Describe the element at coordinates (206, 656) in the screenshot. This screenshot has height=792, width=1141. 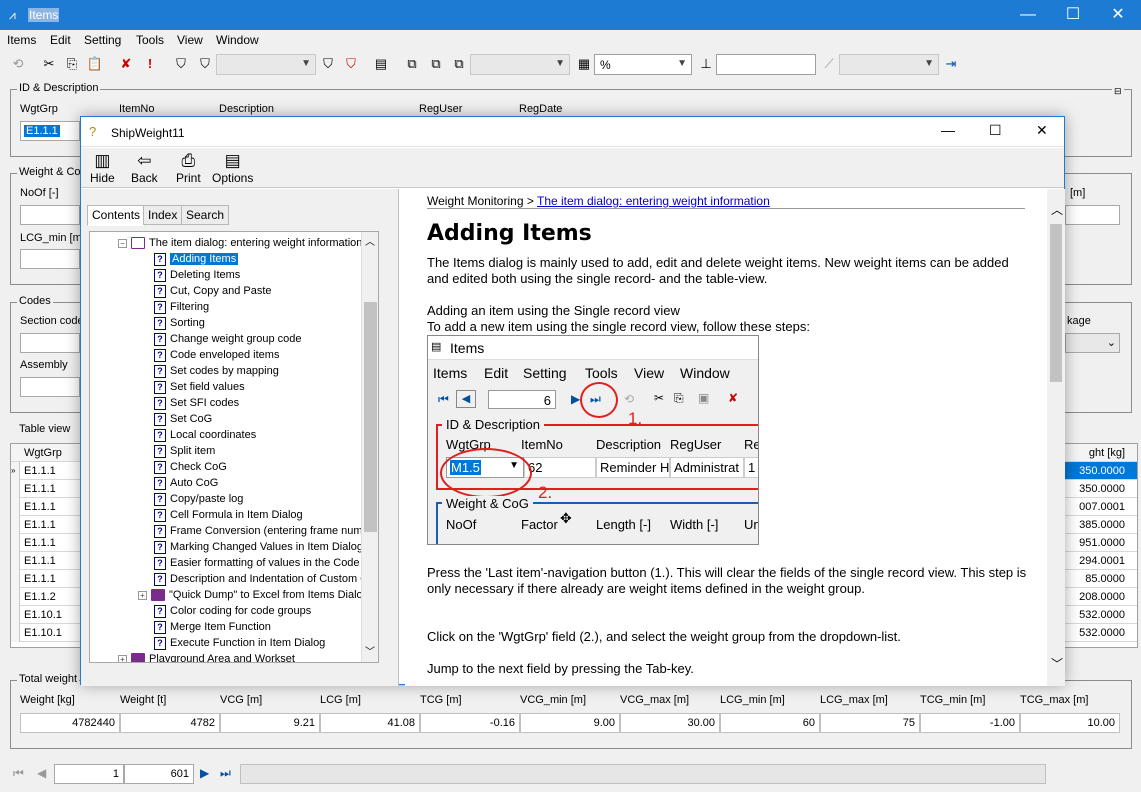
I see `tree-last-item: + Playground Area and Workset` at that location.